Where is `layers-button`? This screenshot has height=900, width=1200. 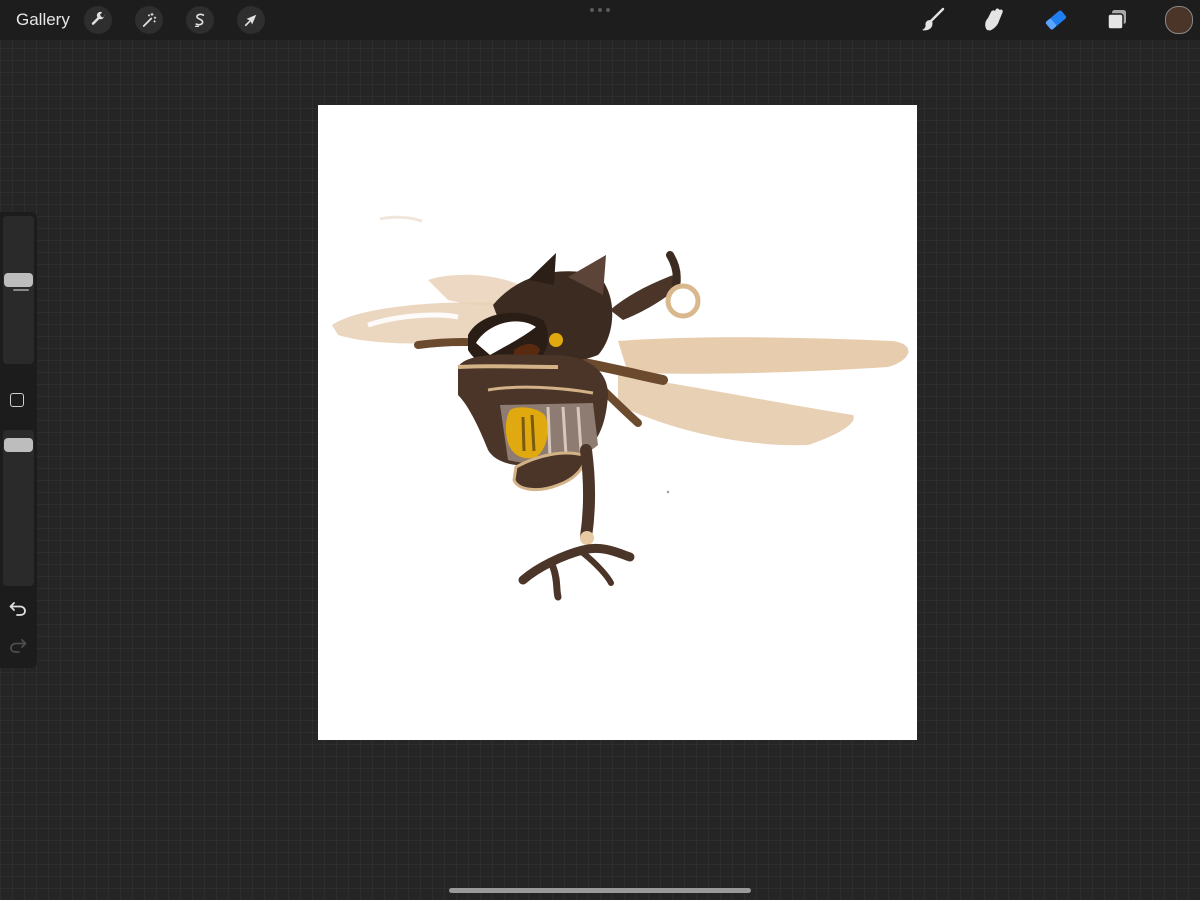 layers-button is located at coordinates (1117, 20).